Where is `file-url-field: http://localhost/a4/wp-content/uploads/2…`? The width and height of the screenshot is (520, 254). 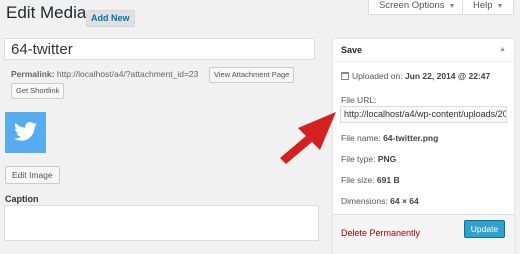
file-url-field: http://localhost/a4/wp-content/uploads/2… is located at coordinates (423, 114).